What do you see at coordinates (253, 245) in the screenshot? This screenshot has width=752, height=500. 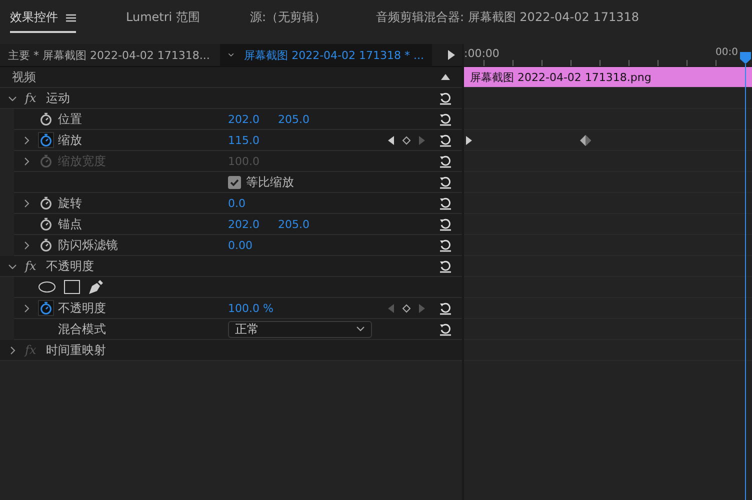 I see `property-value: 0.00` at bounding box center [253, 245].